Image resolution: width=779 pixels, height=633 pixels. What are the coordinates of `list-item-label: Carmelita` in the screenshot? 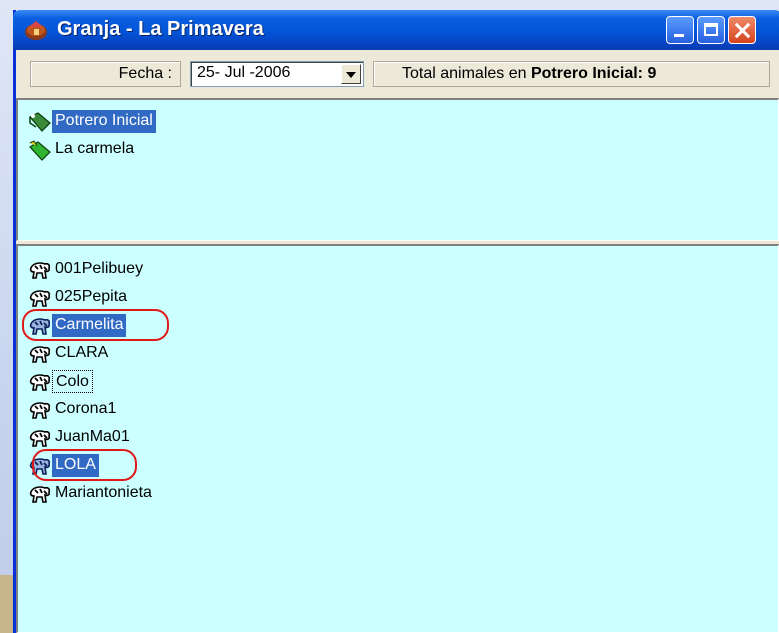 It's located at (89, 325).